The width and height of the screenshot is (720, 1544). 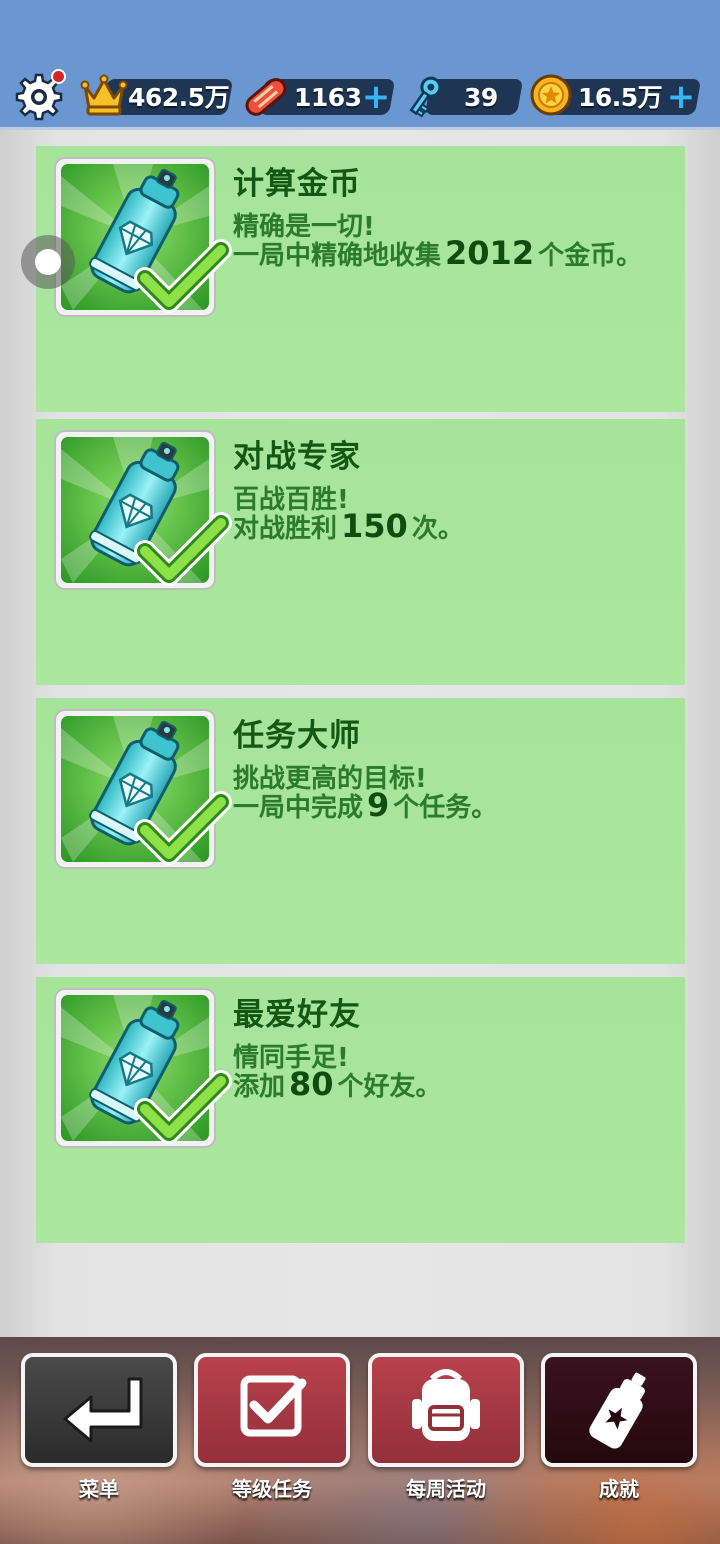 What do you see at coordinates (273, 1406) in the screenshot?
I see `checkbox-icon` at bounding box center [273, 1406].